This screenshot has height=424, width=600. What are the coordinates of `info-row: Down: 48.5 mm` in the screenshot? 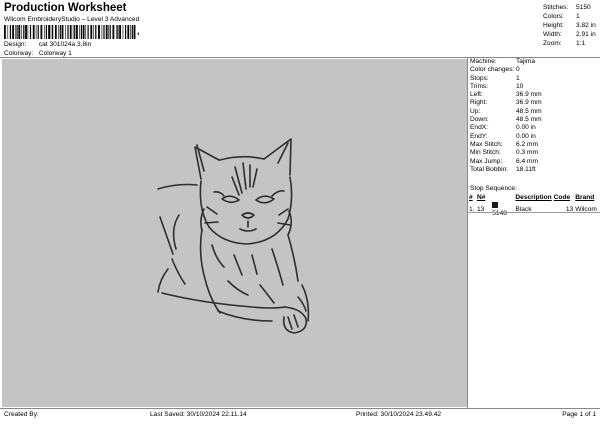 It's located at (535, 120).